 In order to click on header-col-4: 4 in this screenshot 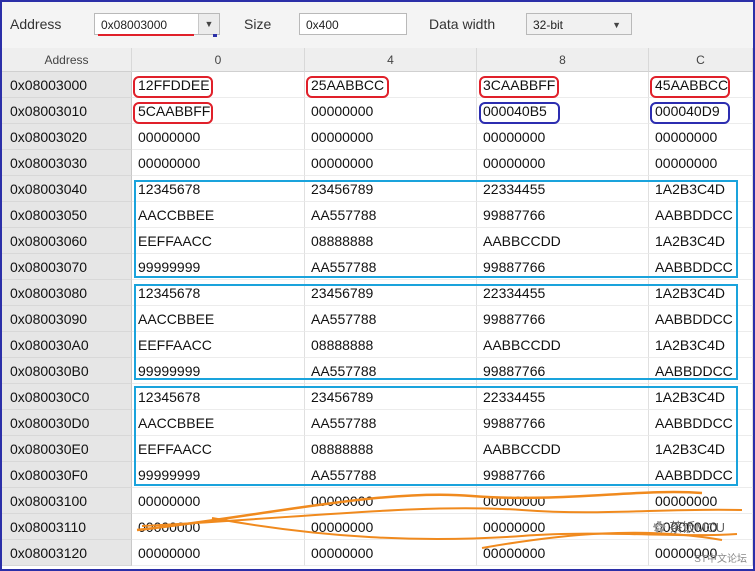, I will do `click(391, 60)`.